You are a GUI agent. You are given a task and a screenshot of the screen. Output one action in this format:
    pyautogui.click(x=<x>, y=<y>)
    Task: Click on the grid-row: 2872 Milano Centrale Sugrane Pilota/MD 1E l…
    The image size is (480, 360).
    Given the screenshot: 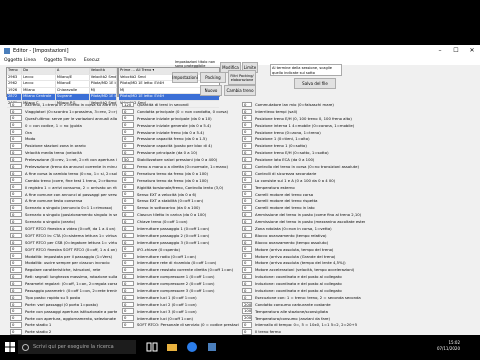 What is the action you would take?
    pyautogui.click(x=62, y=97)
    